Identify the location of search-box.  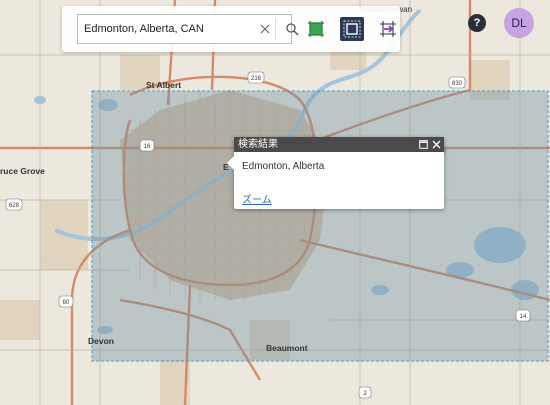
(188, 29).